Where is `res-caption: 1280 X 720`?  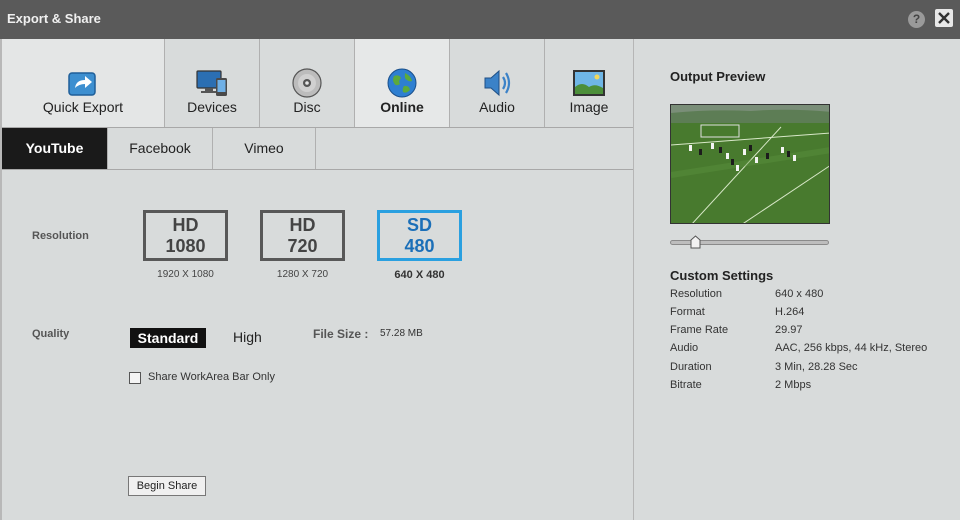 res-caption: 1280 X 720 is located at coordinates (302, 274).